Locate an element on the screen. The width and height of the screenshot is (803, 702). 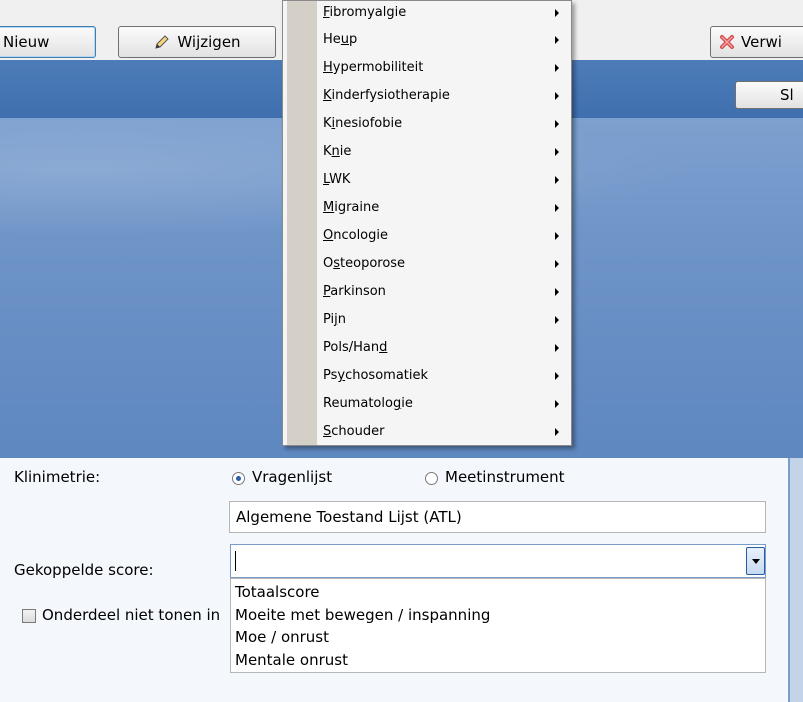
menu-item-label: Pijn is located at coordinates (335, 319).